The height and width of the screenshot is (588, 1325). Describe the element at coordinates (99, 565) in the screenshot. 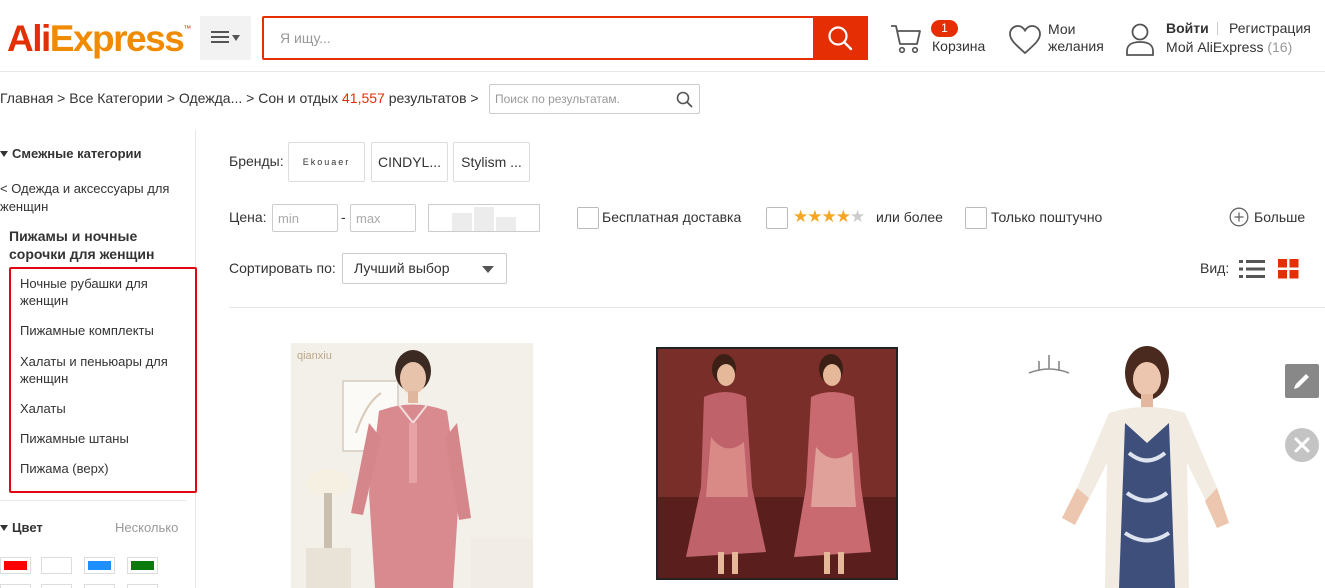

I see `color-swatch-blue` at that location.